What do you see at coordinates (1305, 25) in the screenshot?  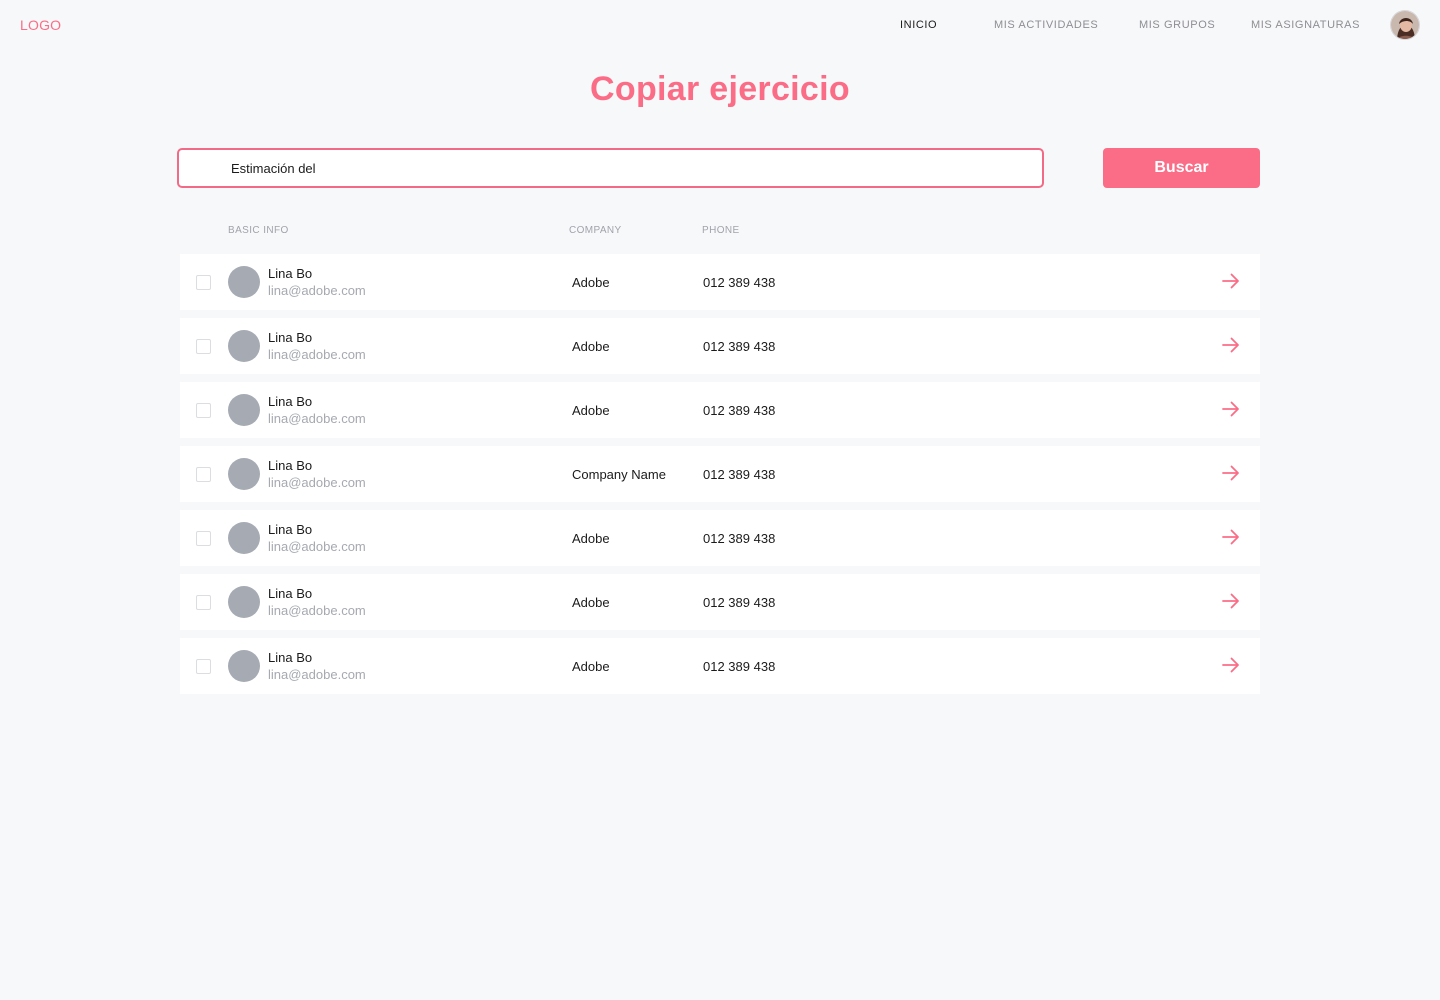 I see `nav-item-mis-asignaturas: MIS ASIGNATURAS` at bounding box center [1305, 25].